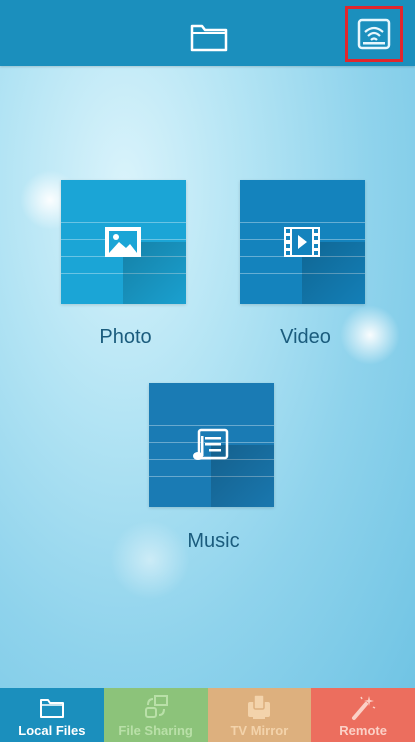 Image resolution: width=415 pixels, height=742 pixels. I want to click on wifi-cast-icon, so click(374, 34).